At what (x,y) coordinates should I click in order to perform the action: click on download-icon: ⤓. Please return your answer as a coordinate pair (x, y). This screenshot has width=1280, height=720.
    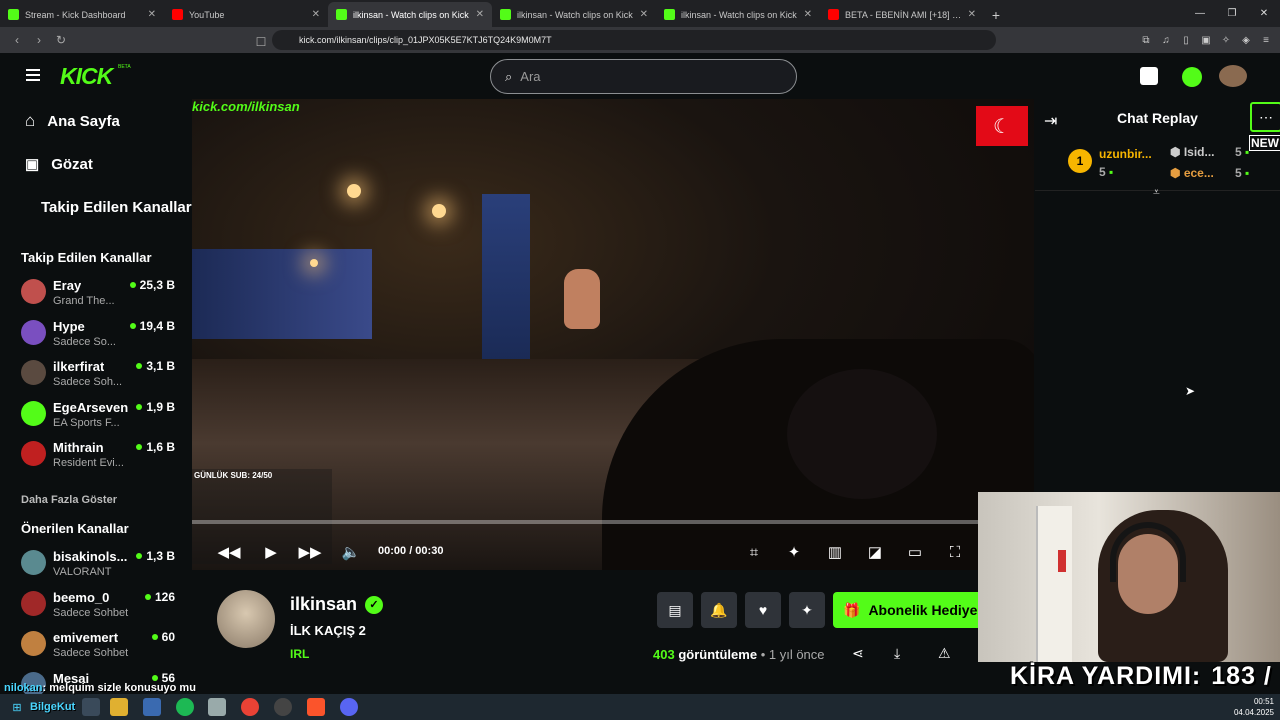
    Looking at the image, I should click on (897, 653).